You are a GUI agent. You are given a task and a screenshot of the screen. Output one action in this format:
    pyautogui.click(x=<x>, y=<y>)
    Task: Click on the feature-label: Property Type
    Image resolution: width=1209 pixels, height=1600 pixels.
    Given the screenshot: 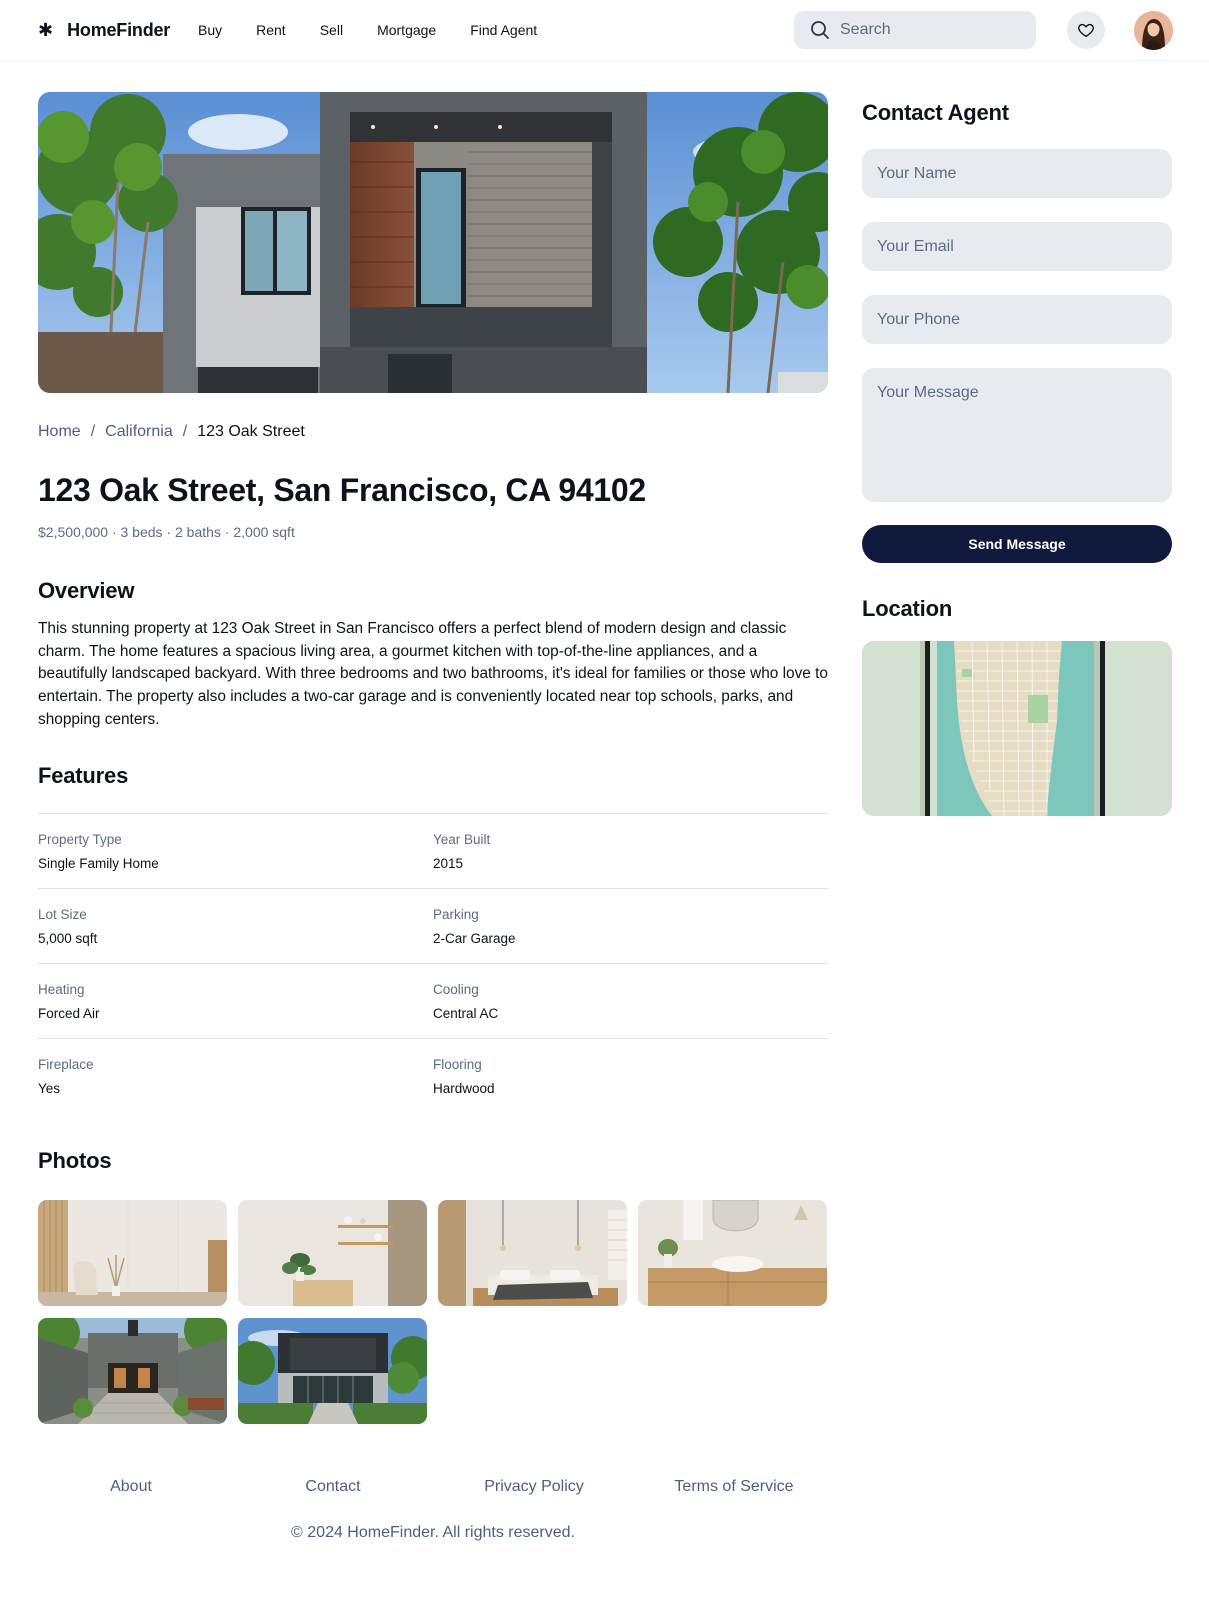 What is the action you would take?
    pyautogui.click(x=80, y=839)
    